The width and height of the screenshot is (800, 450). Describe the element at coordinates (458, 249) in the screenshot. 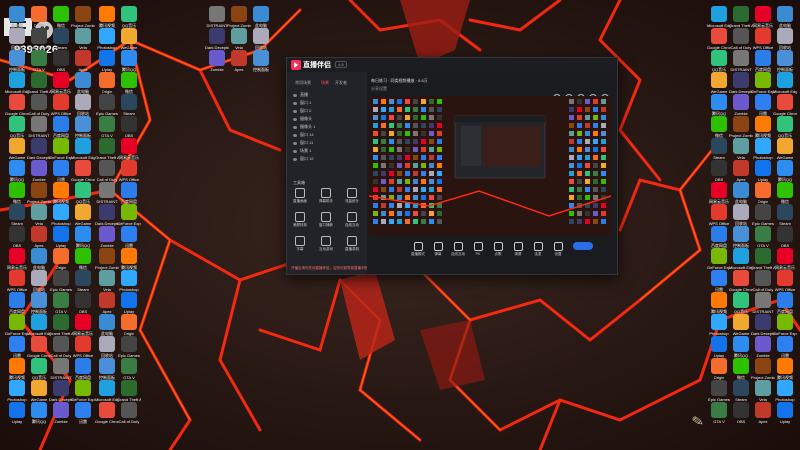

I see `toolbar-button: 连线互动` at that location.